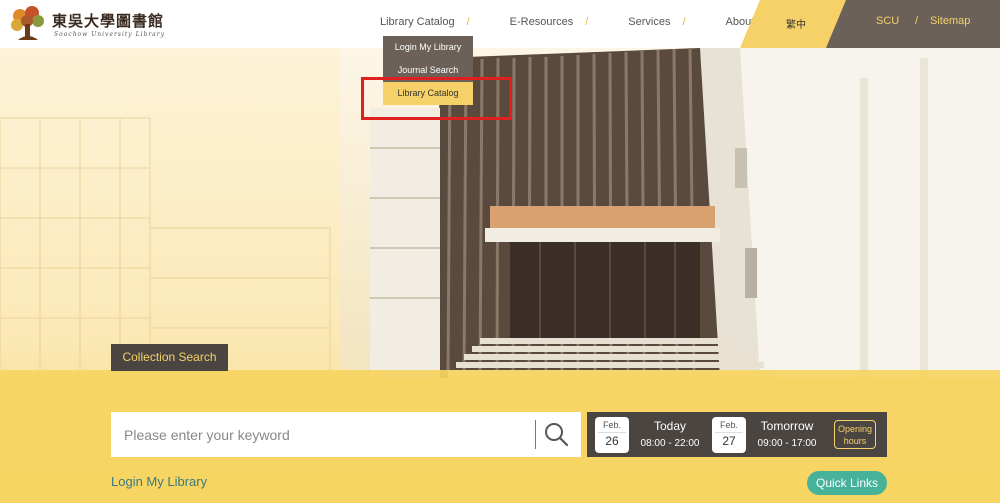 The image size is (1000, 503). What do you see at coordinates (796, 23) in the screenshot?
I see `language-switch: 繁中` at bounding box center [796, 23].